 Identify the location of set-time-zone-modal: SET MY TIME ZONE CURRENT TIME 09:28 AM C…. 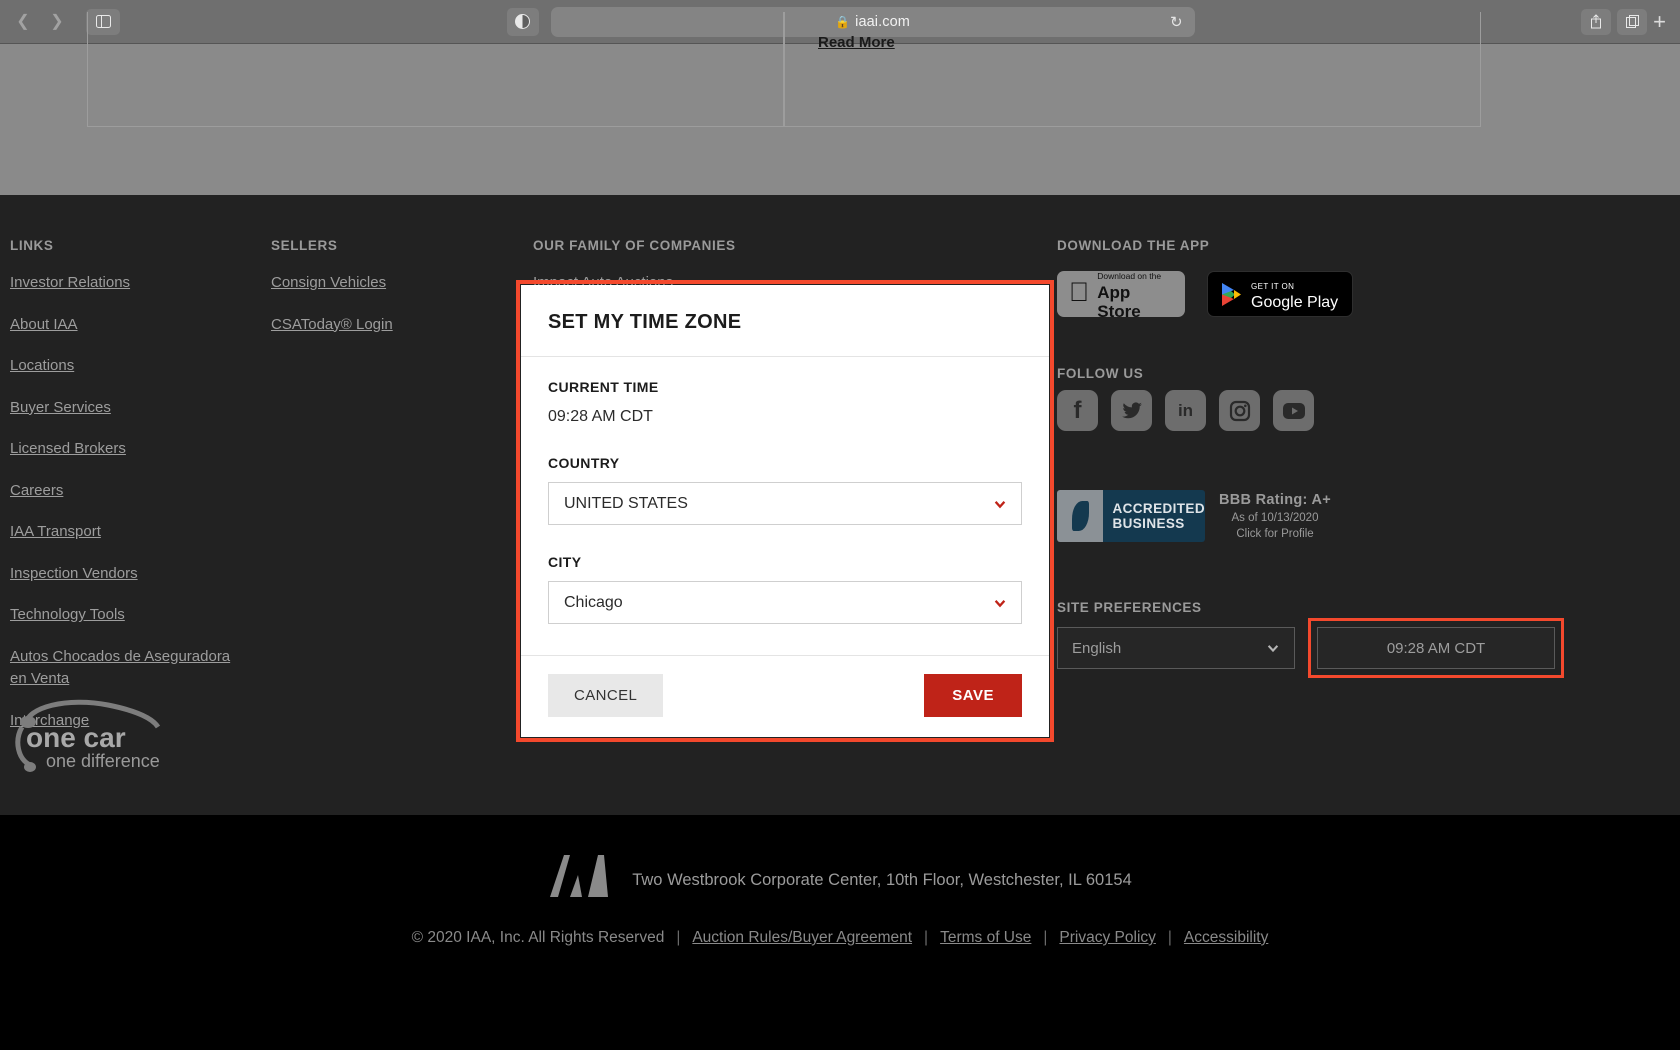
(785, 511).